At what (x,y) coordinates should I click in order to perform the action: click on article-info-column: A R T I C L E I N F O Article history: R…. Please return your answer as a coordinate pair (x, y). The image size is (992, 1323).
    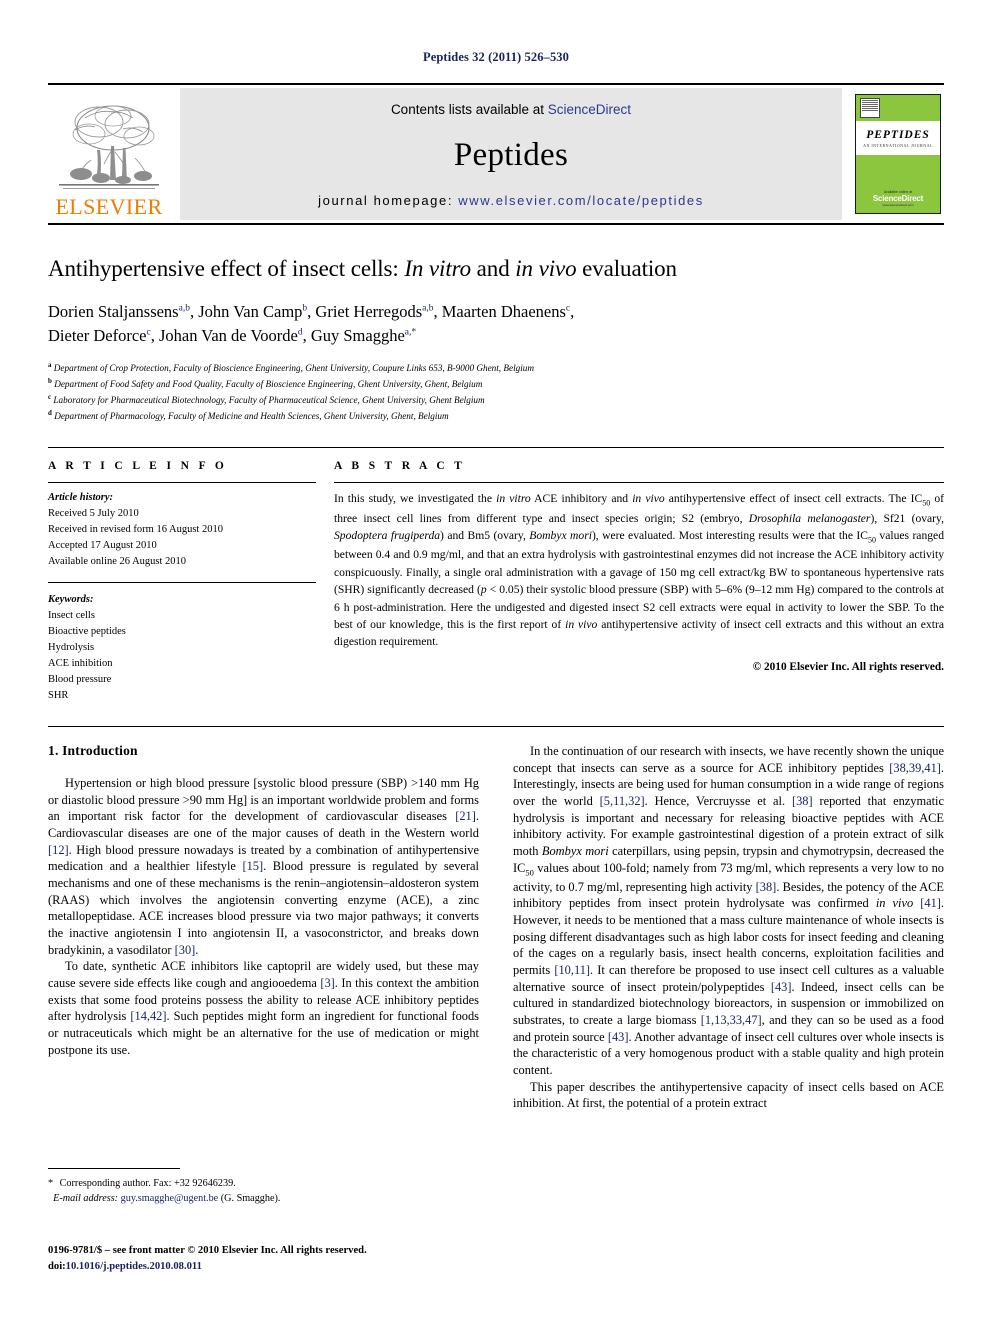
    Looking at the image, I should click on (189, 581).